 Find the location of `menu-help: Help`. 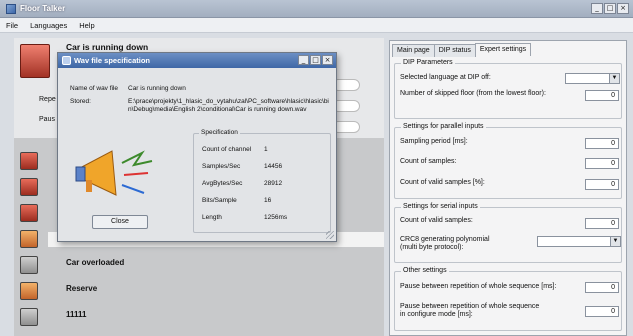

menu-help: Help is located at coordinates (86, 25).